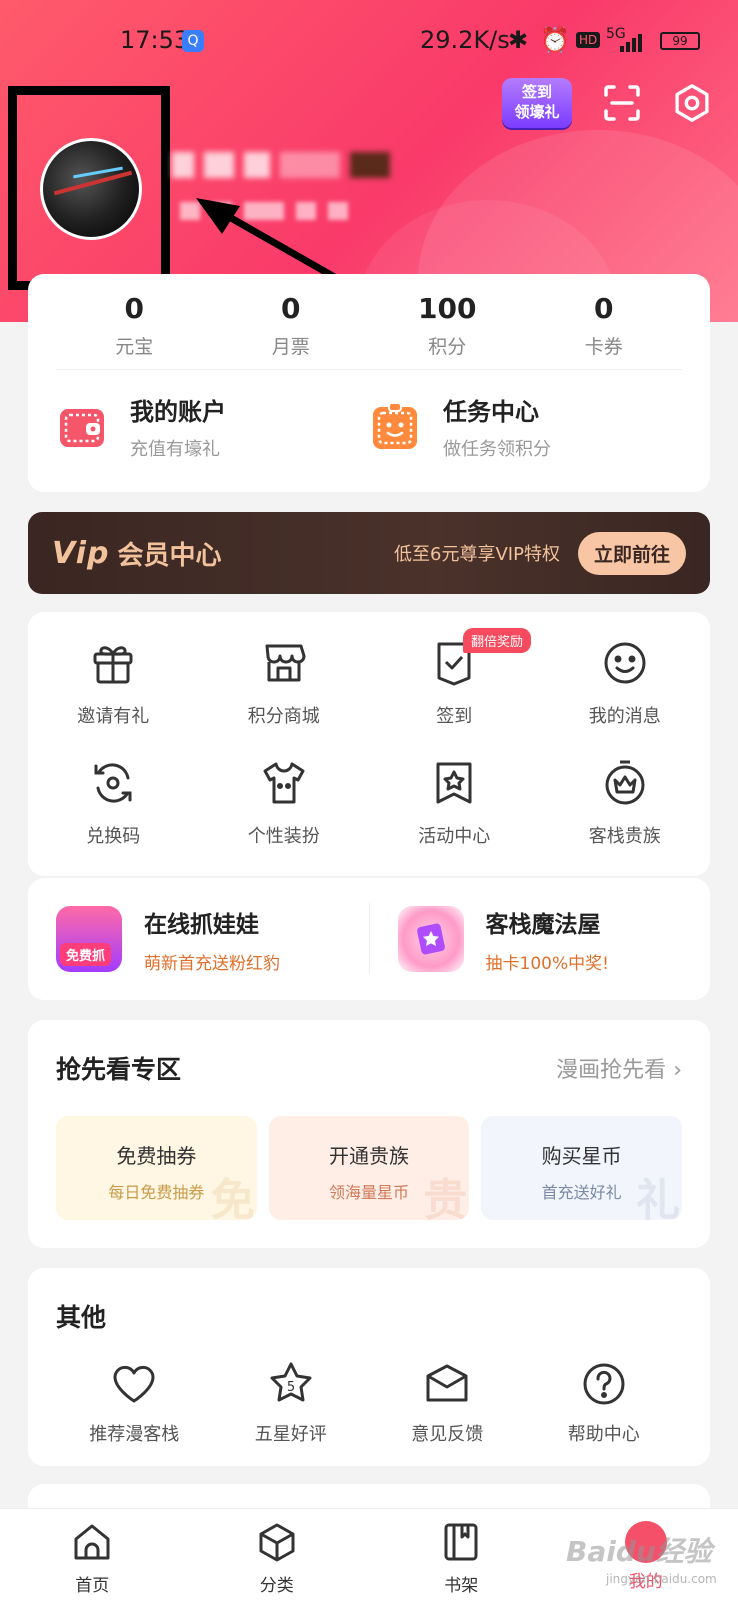 This screenshot has height=1600, width=738. I want to click on grid-item-invite: 邀请有礼, so click(113, 683).